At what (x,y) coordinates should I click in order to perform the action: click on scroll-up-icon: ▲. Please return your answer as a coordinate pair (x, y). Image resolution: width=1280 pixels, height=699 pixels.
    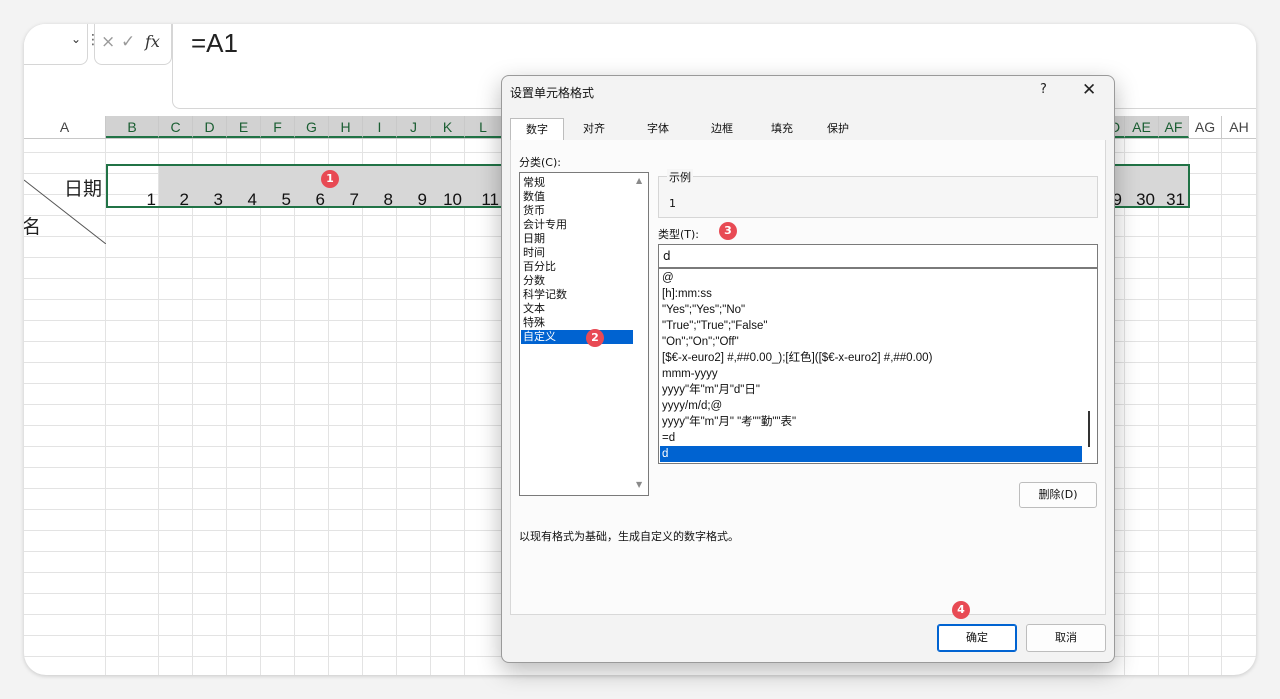
    Looking at the image, I should click on (639, 180).